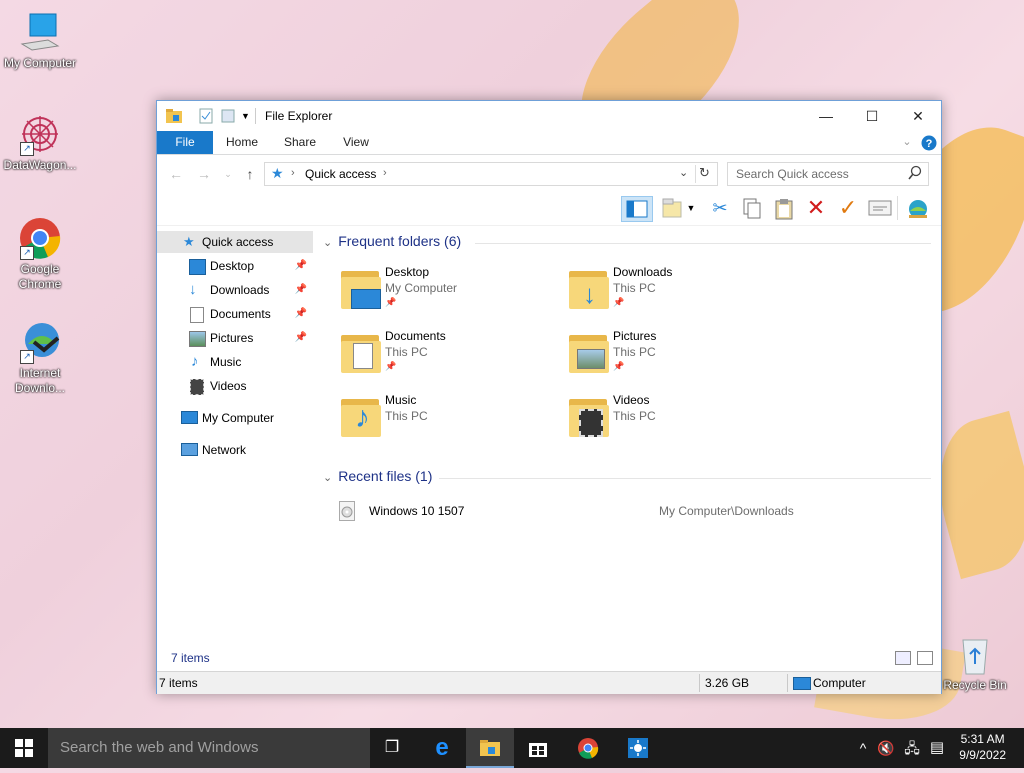 This screenshot has width=1024, height=773. I want to click on search-icon, so click(915, 174).